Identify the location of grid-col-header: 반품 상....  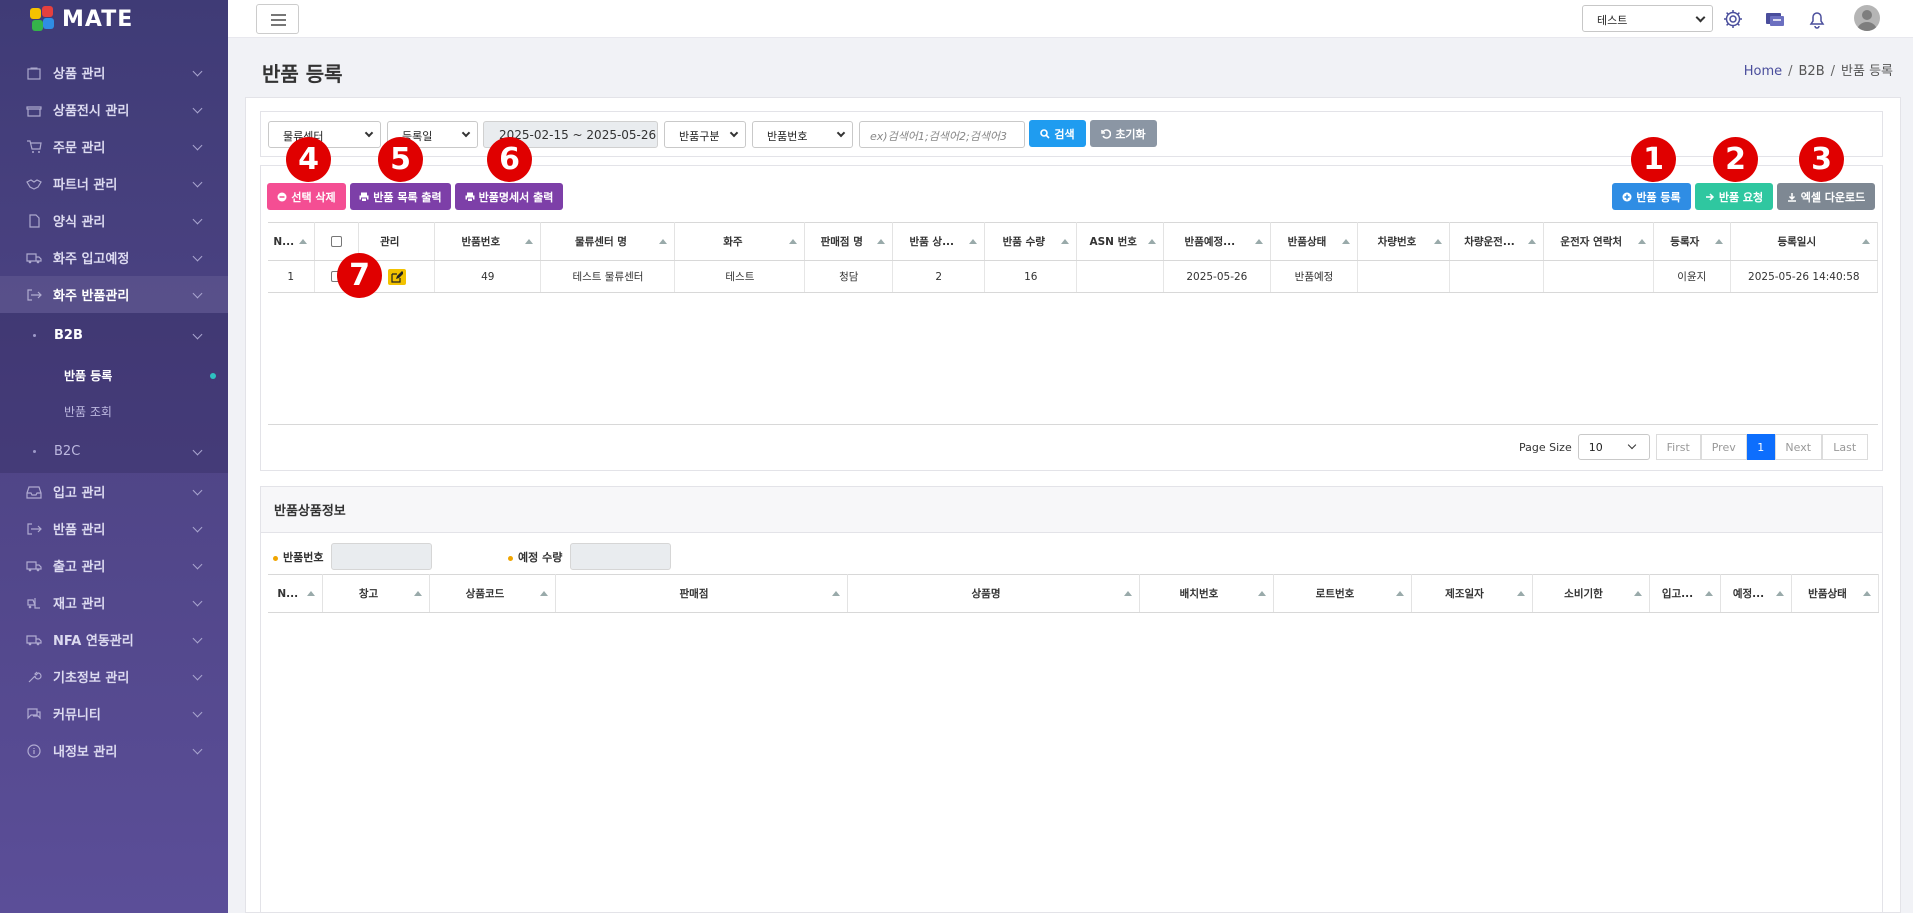
(939, 241).